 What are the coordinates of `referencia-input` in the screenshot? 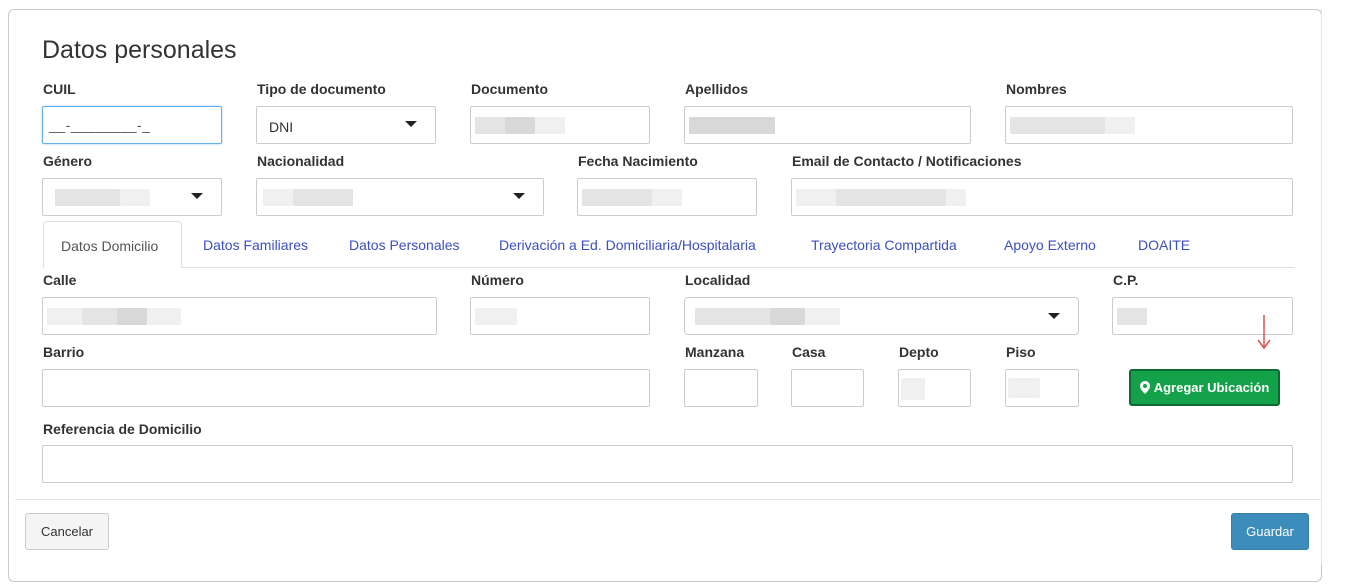 It's located at (667, 464).